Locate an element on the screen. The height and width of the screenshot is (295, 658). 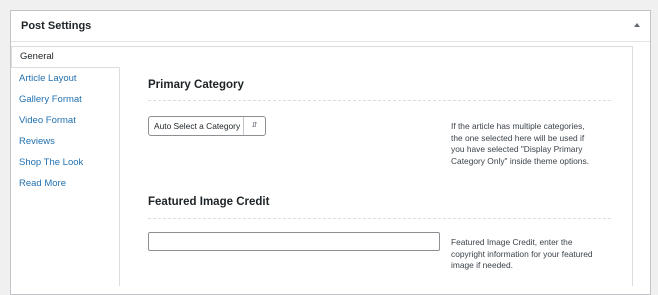
up-down-caret-icon: ⇵ is located at coordinates (254, 126).